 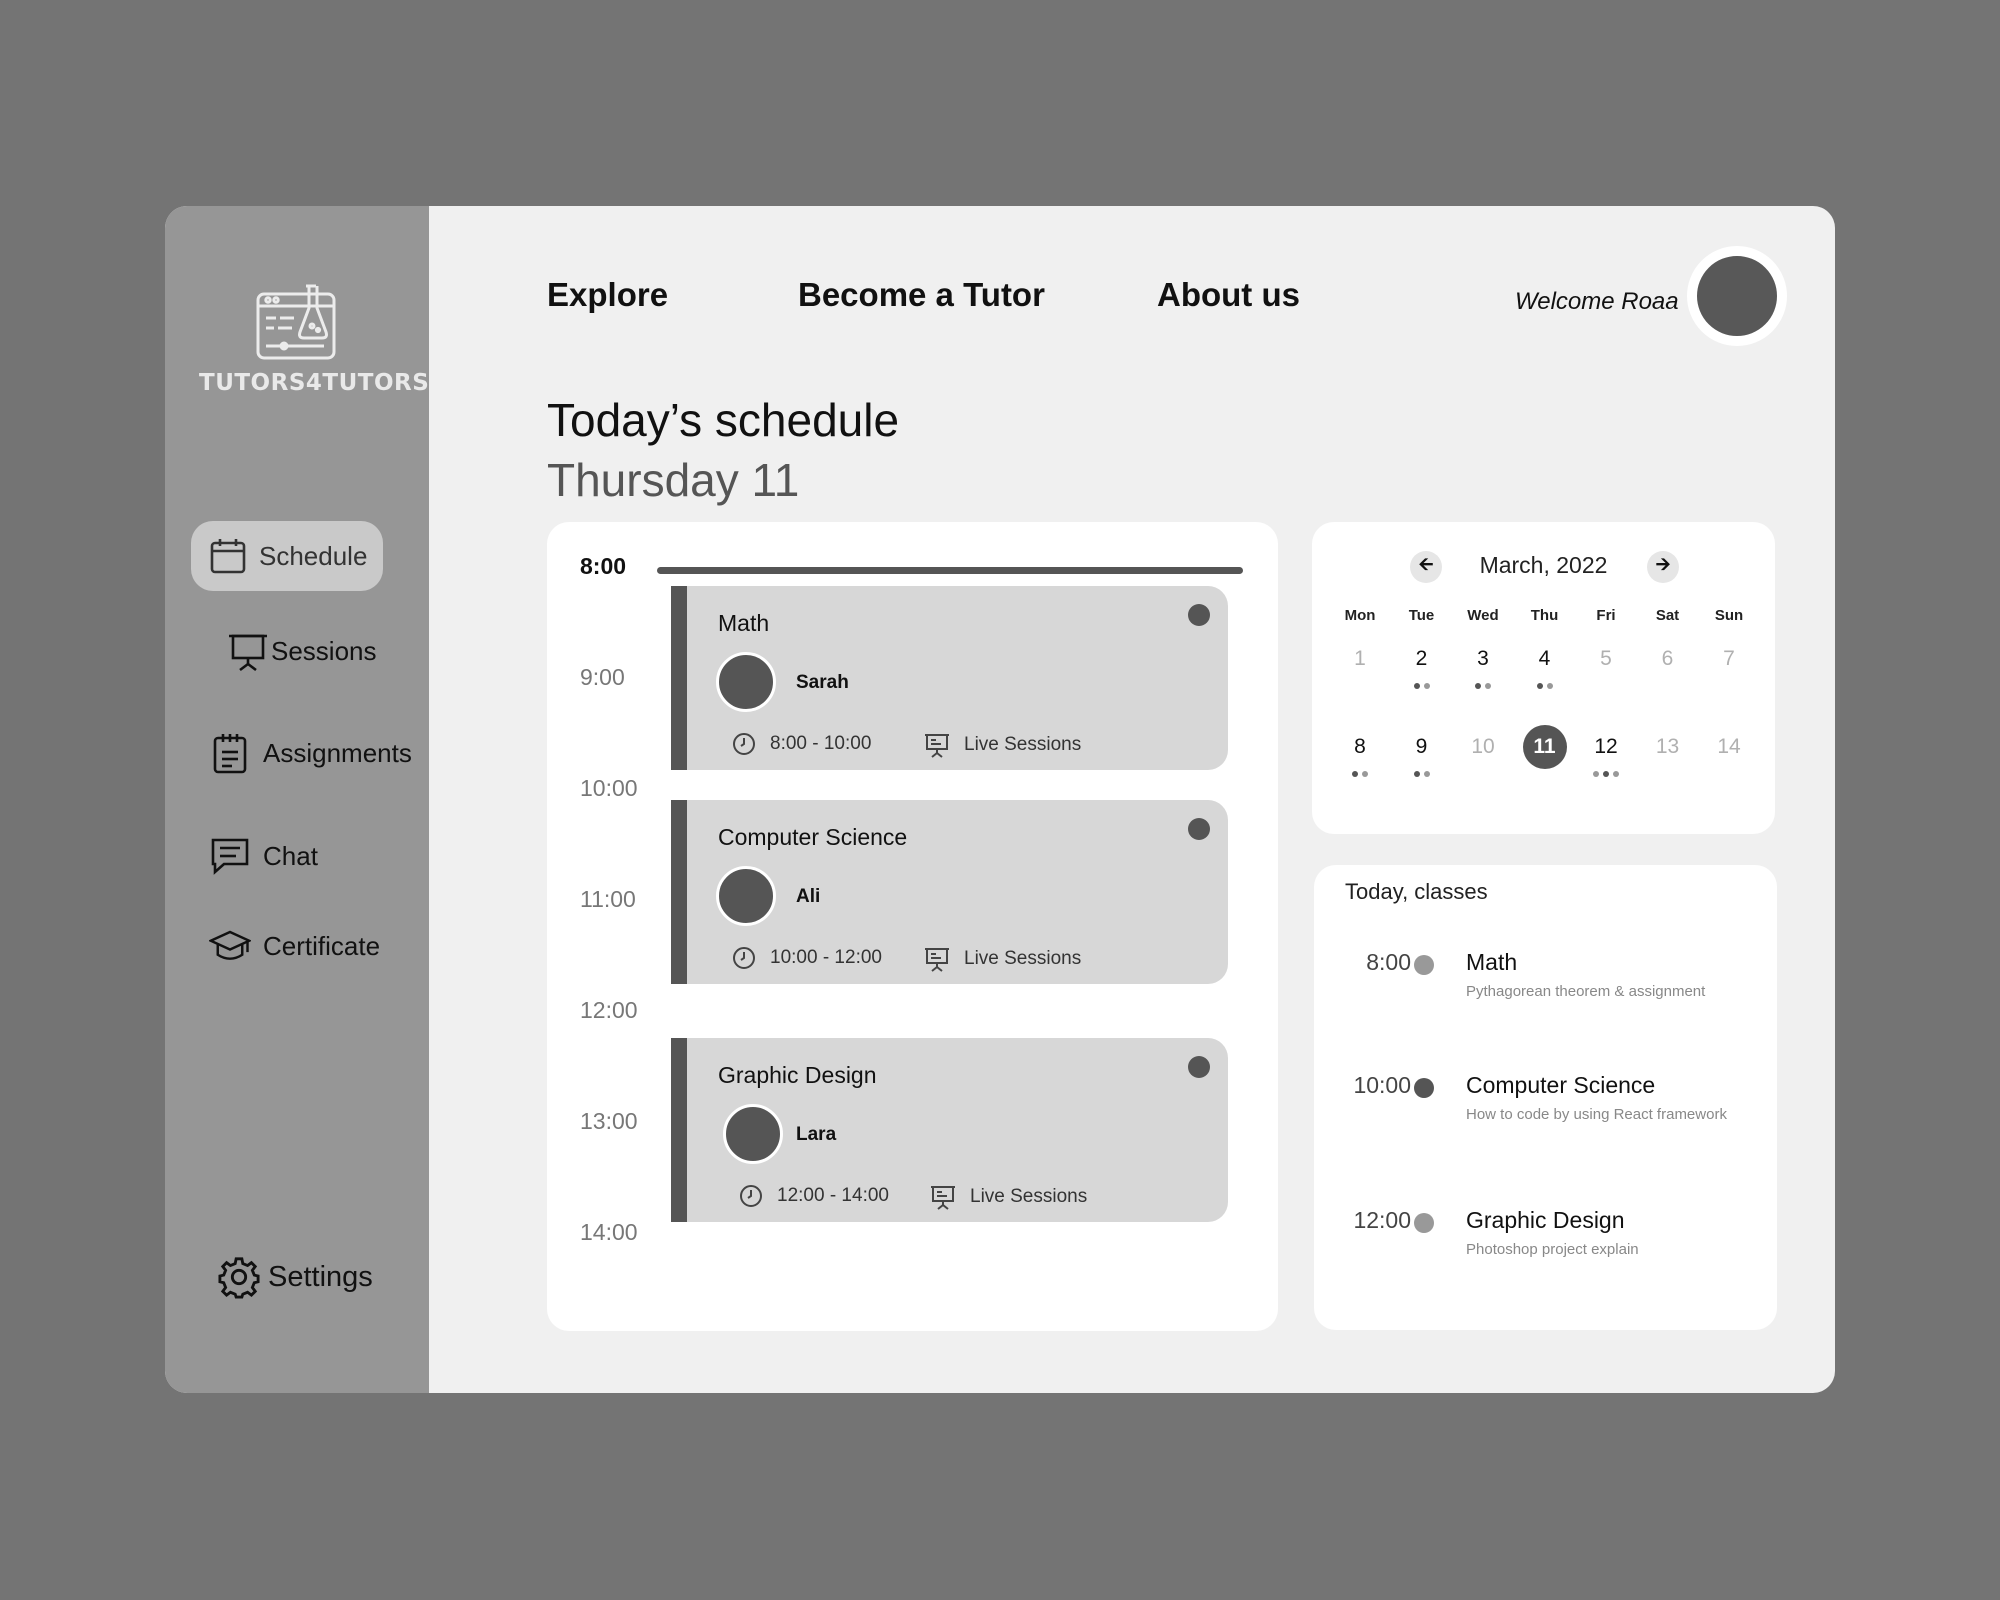 What do you see at coordinates (1597, 301) in the screenshot?
I see `welcome-message: Welcome Roaa` at bounding box center [1597, 301].